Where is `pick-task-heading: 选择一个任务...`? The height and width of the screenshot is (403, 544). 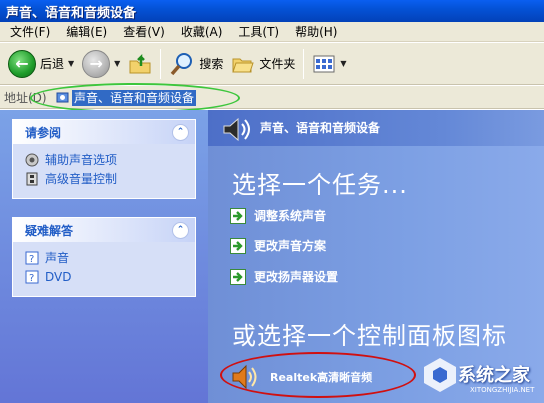
pick-task-heading: 选择一个任务... is located at coordinates (320, 185).